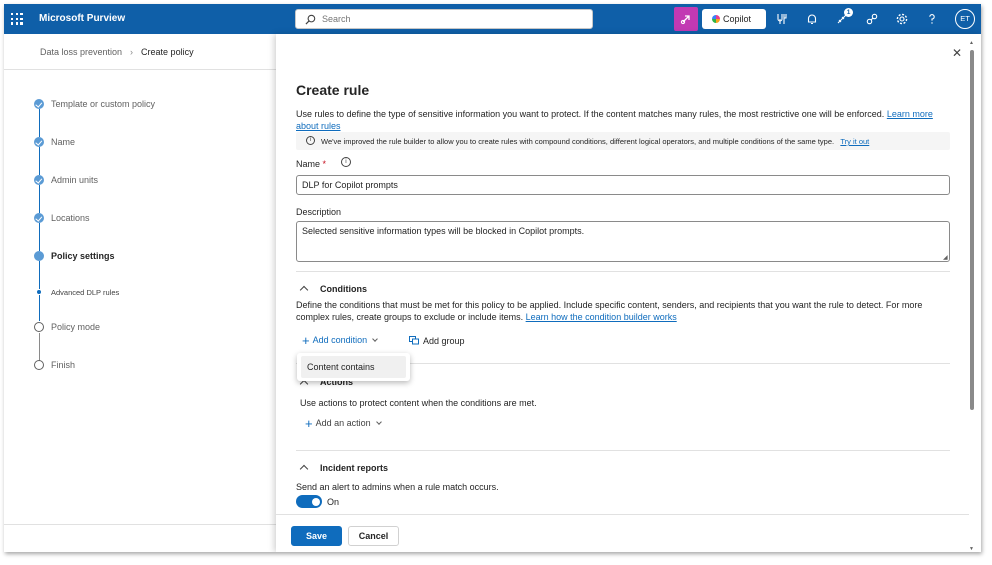 This screenshot has height=565, width=992. I want to click on resize-handle-icon: ◢, so click(945, 257).